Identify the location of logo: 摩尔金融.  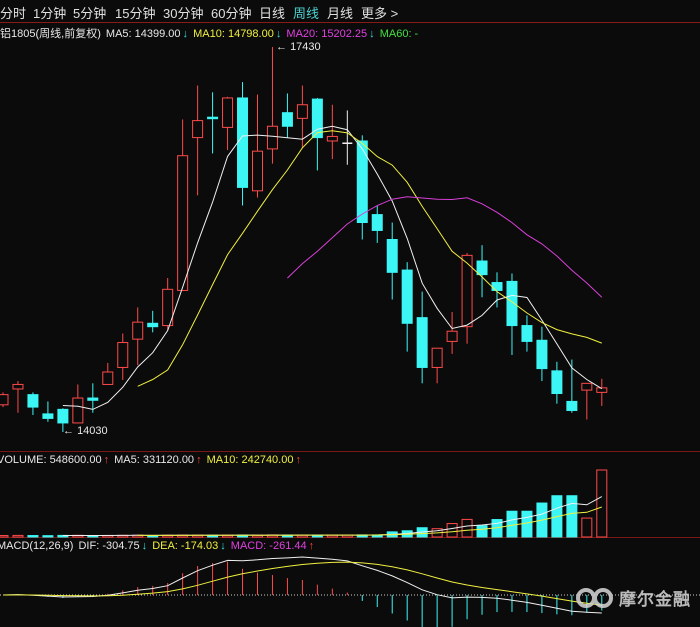
(633, 597).